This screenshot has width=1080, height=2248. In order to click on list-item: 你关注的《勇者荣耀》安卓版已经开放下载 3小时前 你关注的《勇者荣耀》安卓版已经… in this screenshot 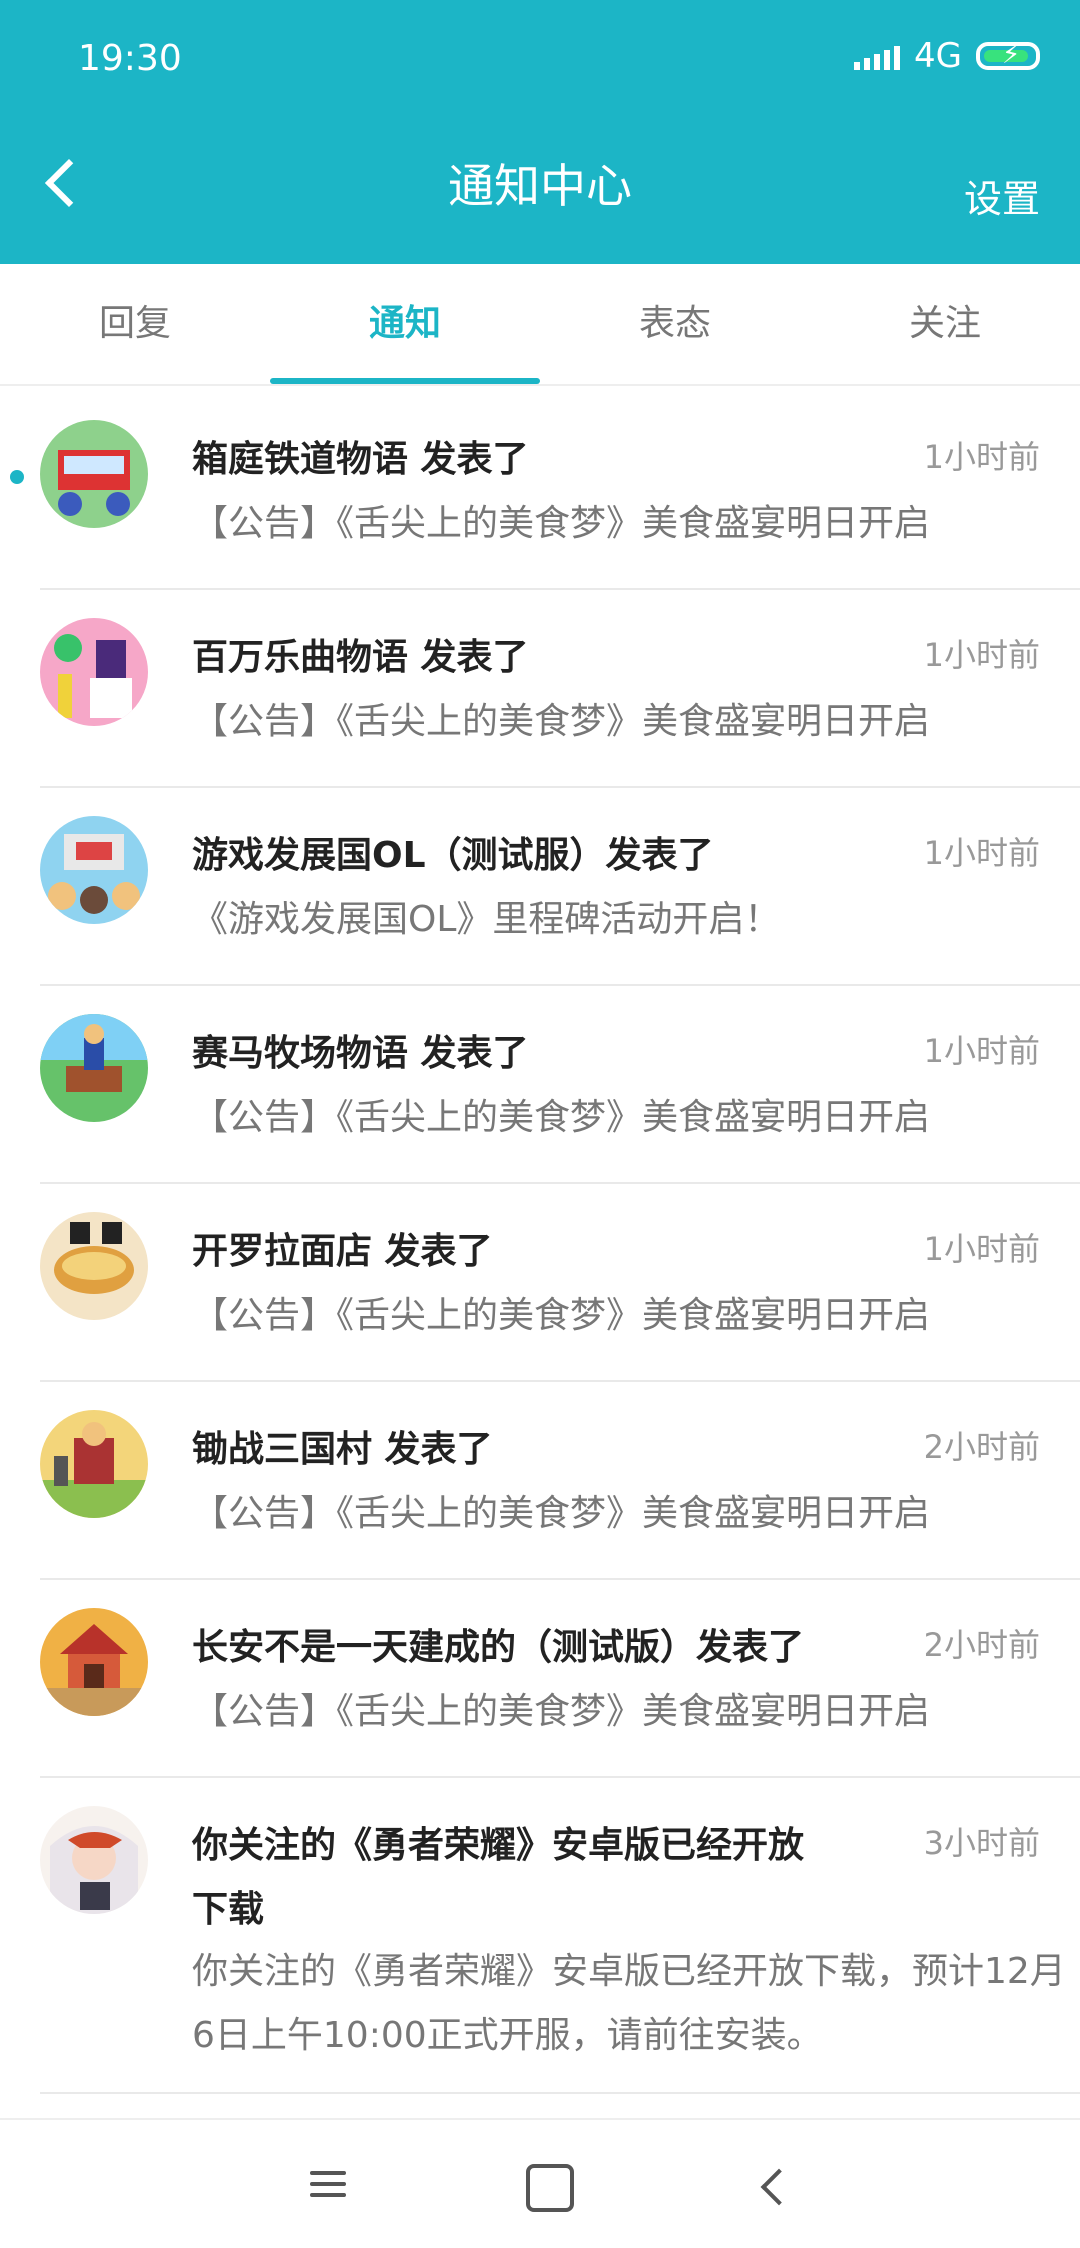, I will do `click(560, 1936)`.